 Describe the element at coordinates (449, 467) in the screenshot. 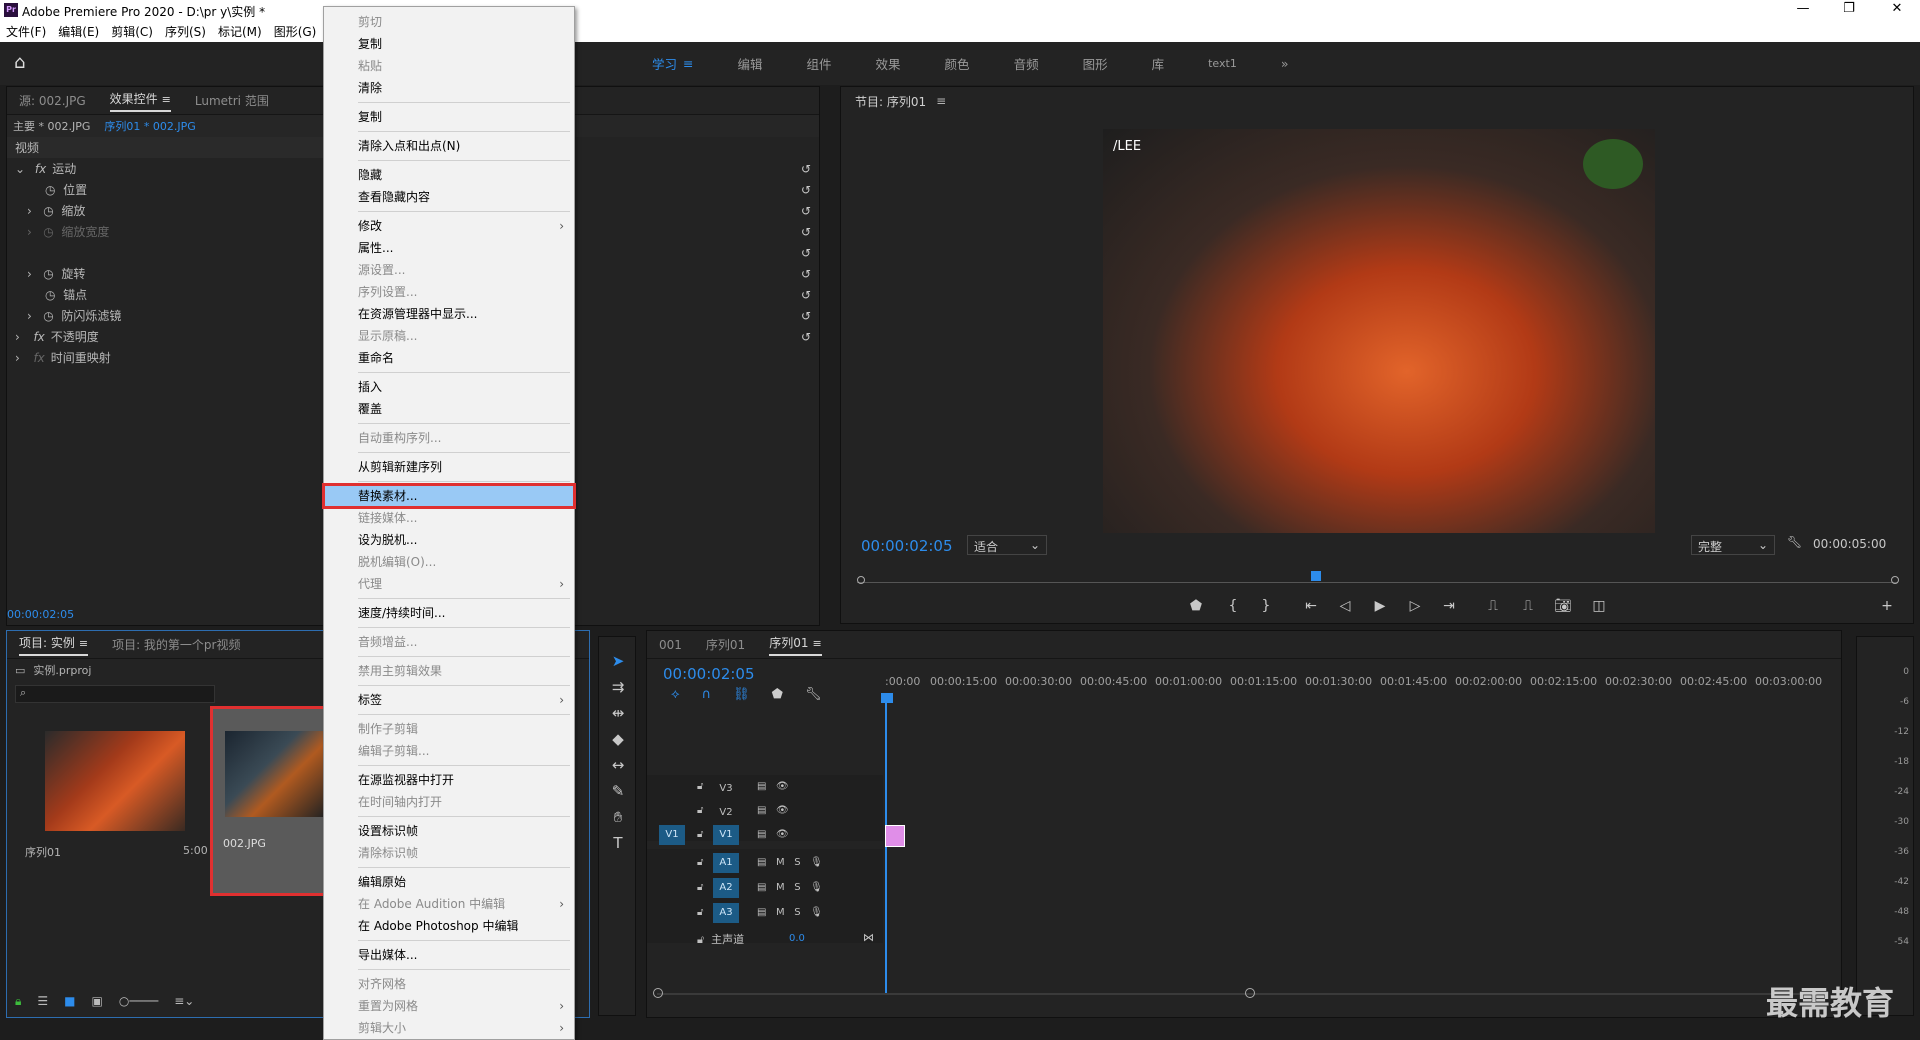

I see `context-menu-item: 从剪辑新建序列` at that location.